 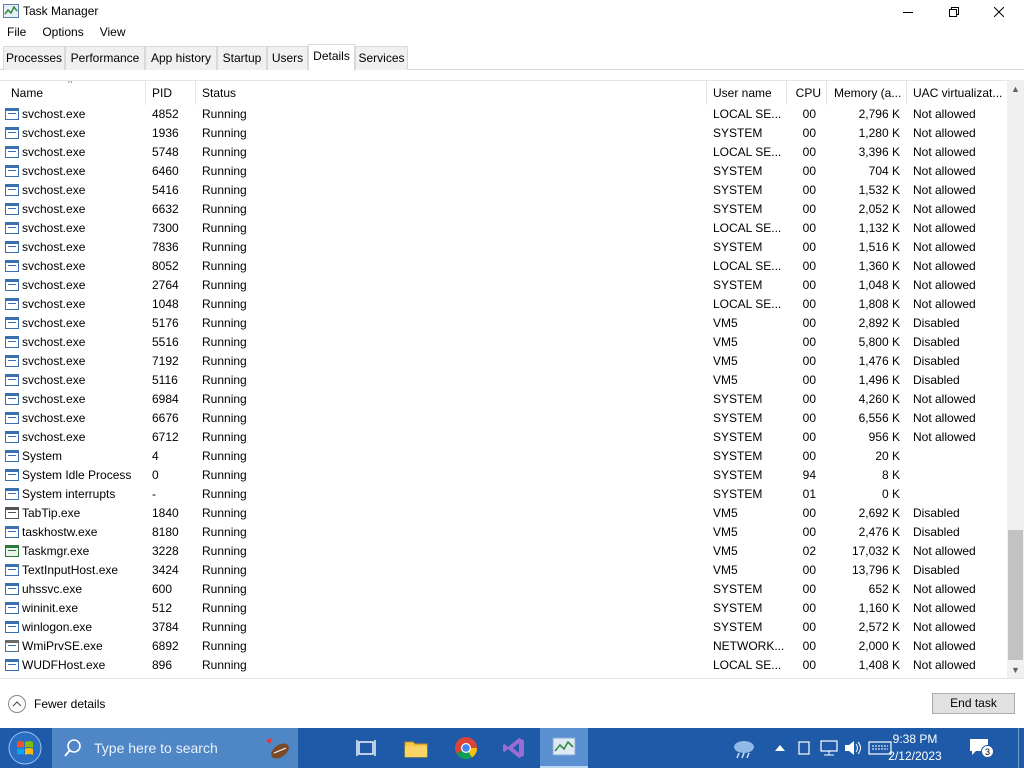 I want to click on column-header-user-name: User name, so click(x=747, y=93).